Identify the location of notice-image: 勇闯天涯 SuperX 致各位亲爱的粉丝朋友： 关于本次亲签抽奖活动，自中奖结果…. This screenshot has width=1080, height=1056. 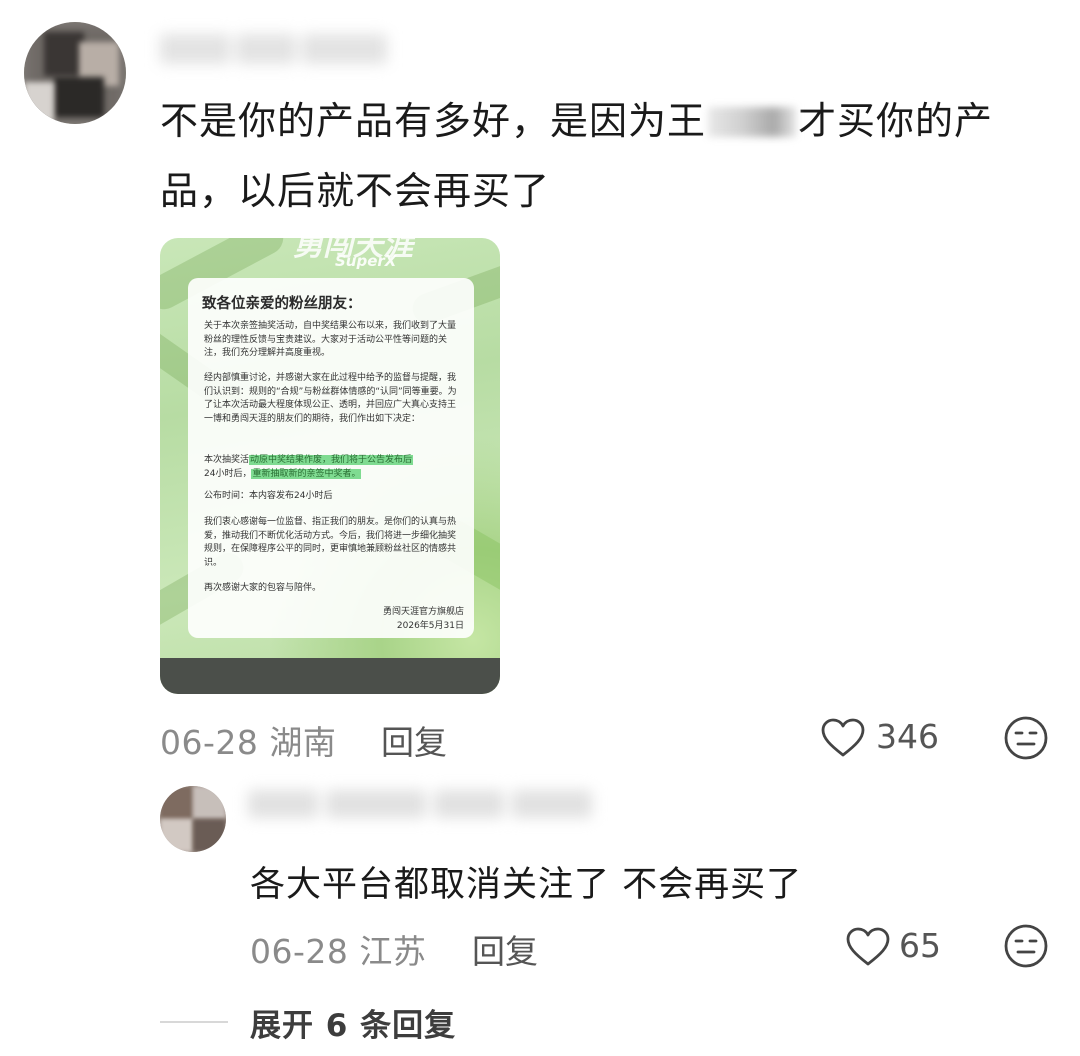
(330, 466).